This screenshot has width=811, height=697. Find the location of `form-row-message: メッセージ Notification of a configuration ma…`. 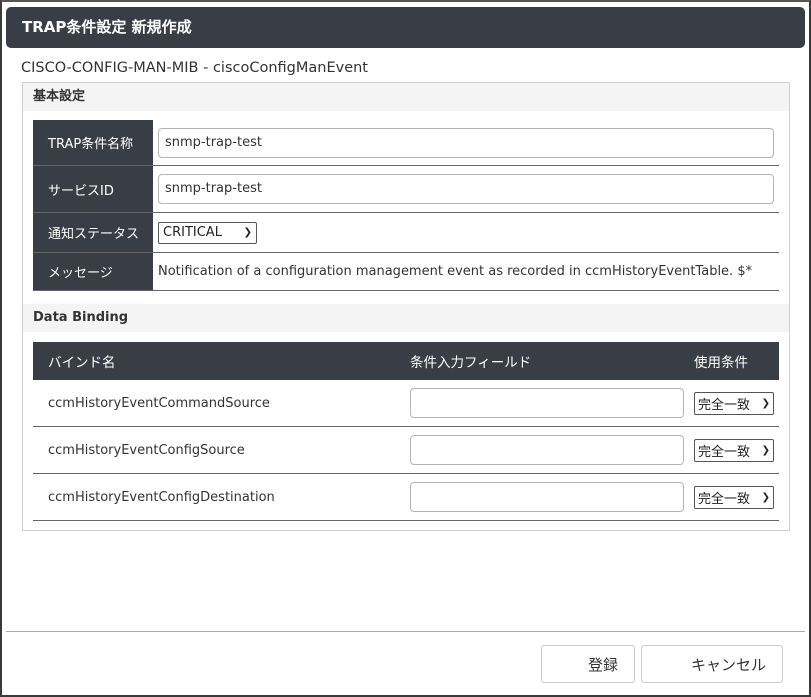

form-row-message: メッセージ Notification of a configuration ma… is located at coordinates (406, 272).